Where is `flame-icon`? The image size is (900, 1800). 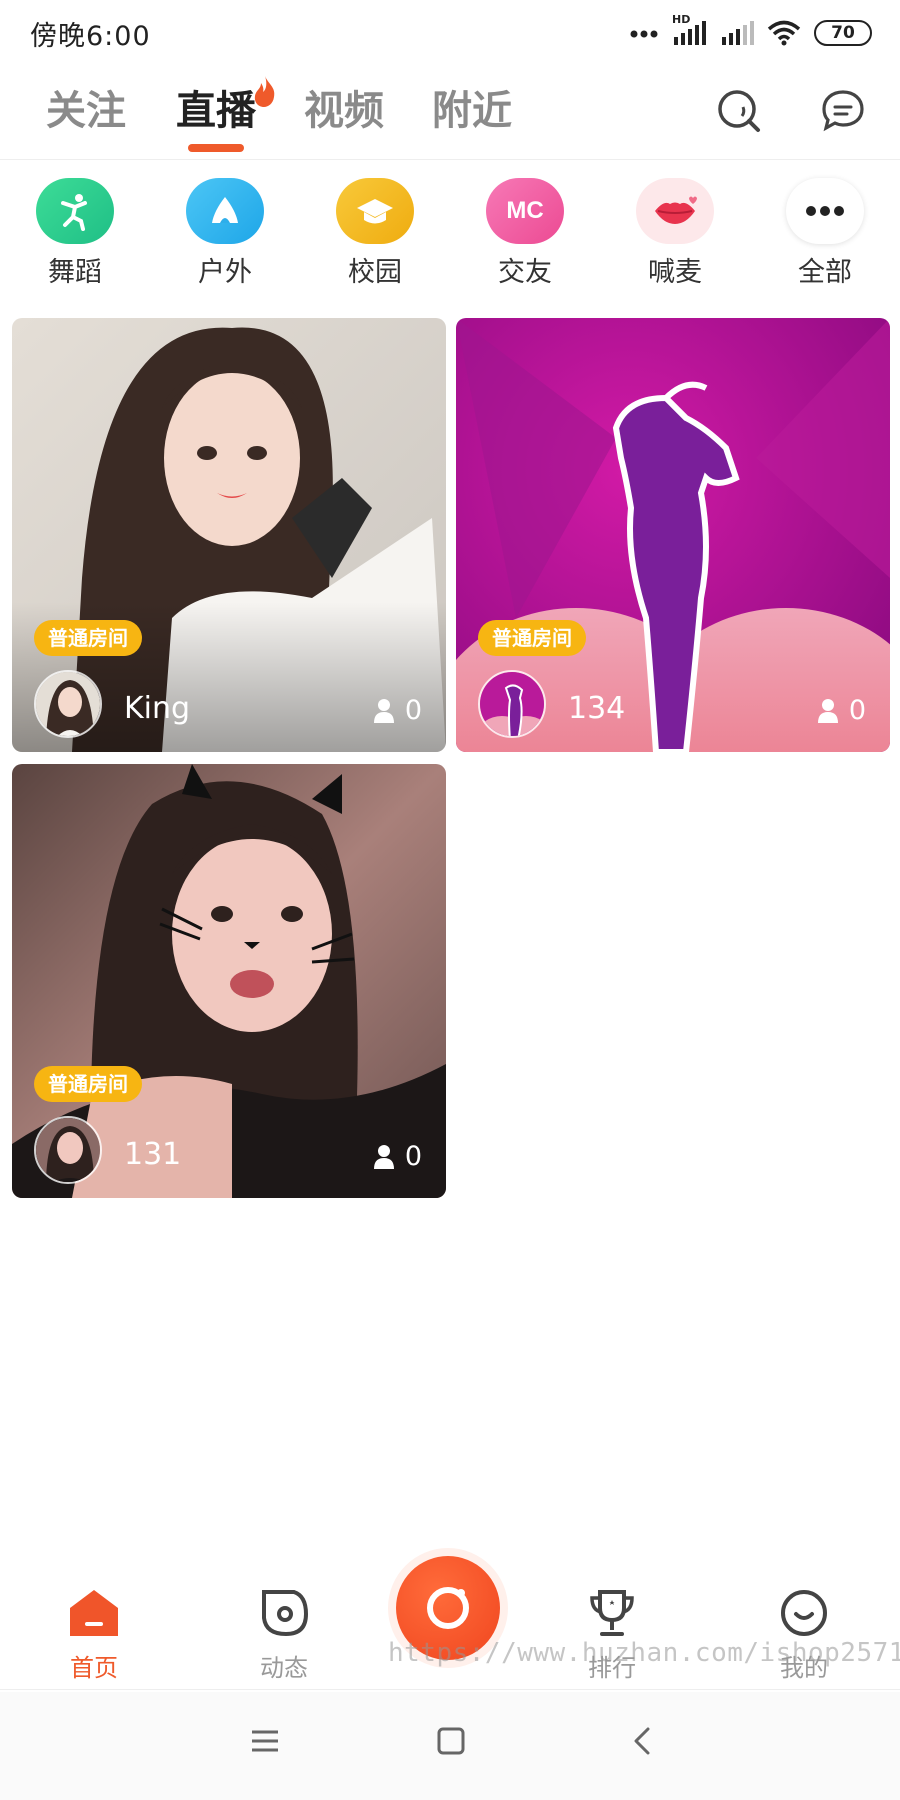
flame-icon is located at coordinates (264, 91).